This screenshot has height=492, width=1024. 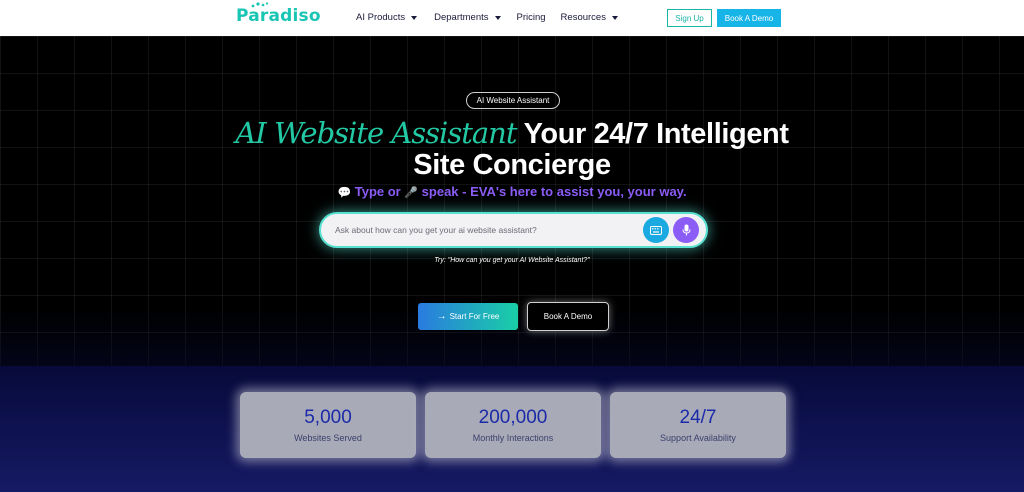 I want to click on microphone-icon, so click(x=686, y=230).